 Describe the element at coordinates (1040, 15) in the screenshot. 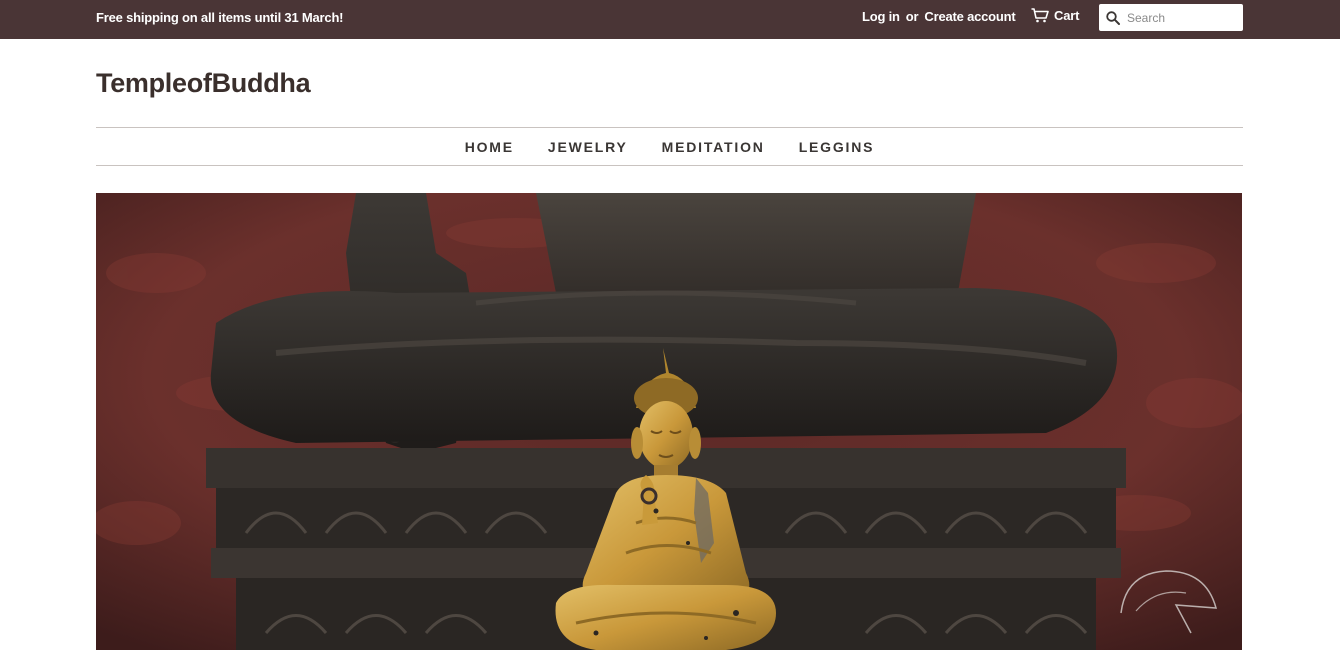

I see `cart-icon` at that location.